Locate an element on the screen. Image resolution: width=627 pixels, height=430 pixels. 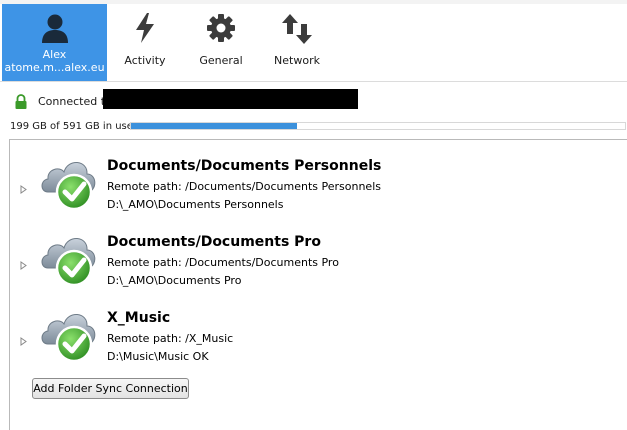
folder-local-path: D:\Music\Music OK is located at coordinates (158, 356).